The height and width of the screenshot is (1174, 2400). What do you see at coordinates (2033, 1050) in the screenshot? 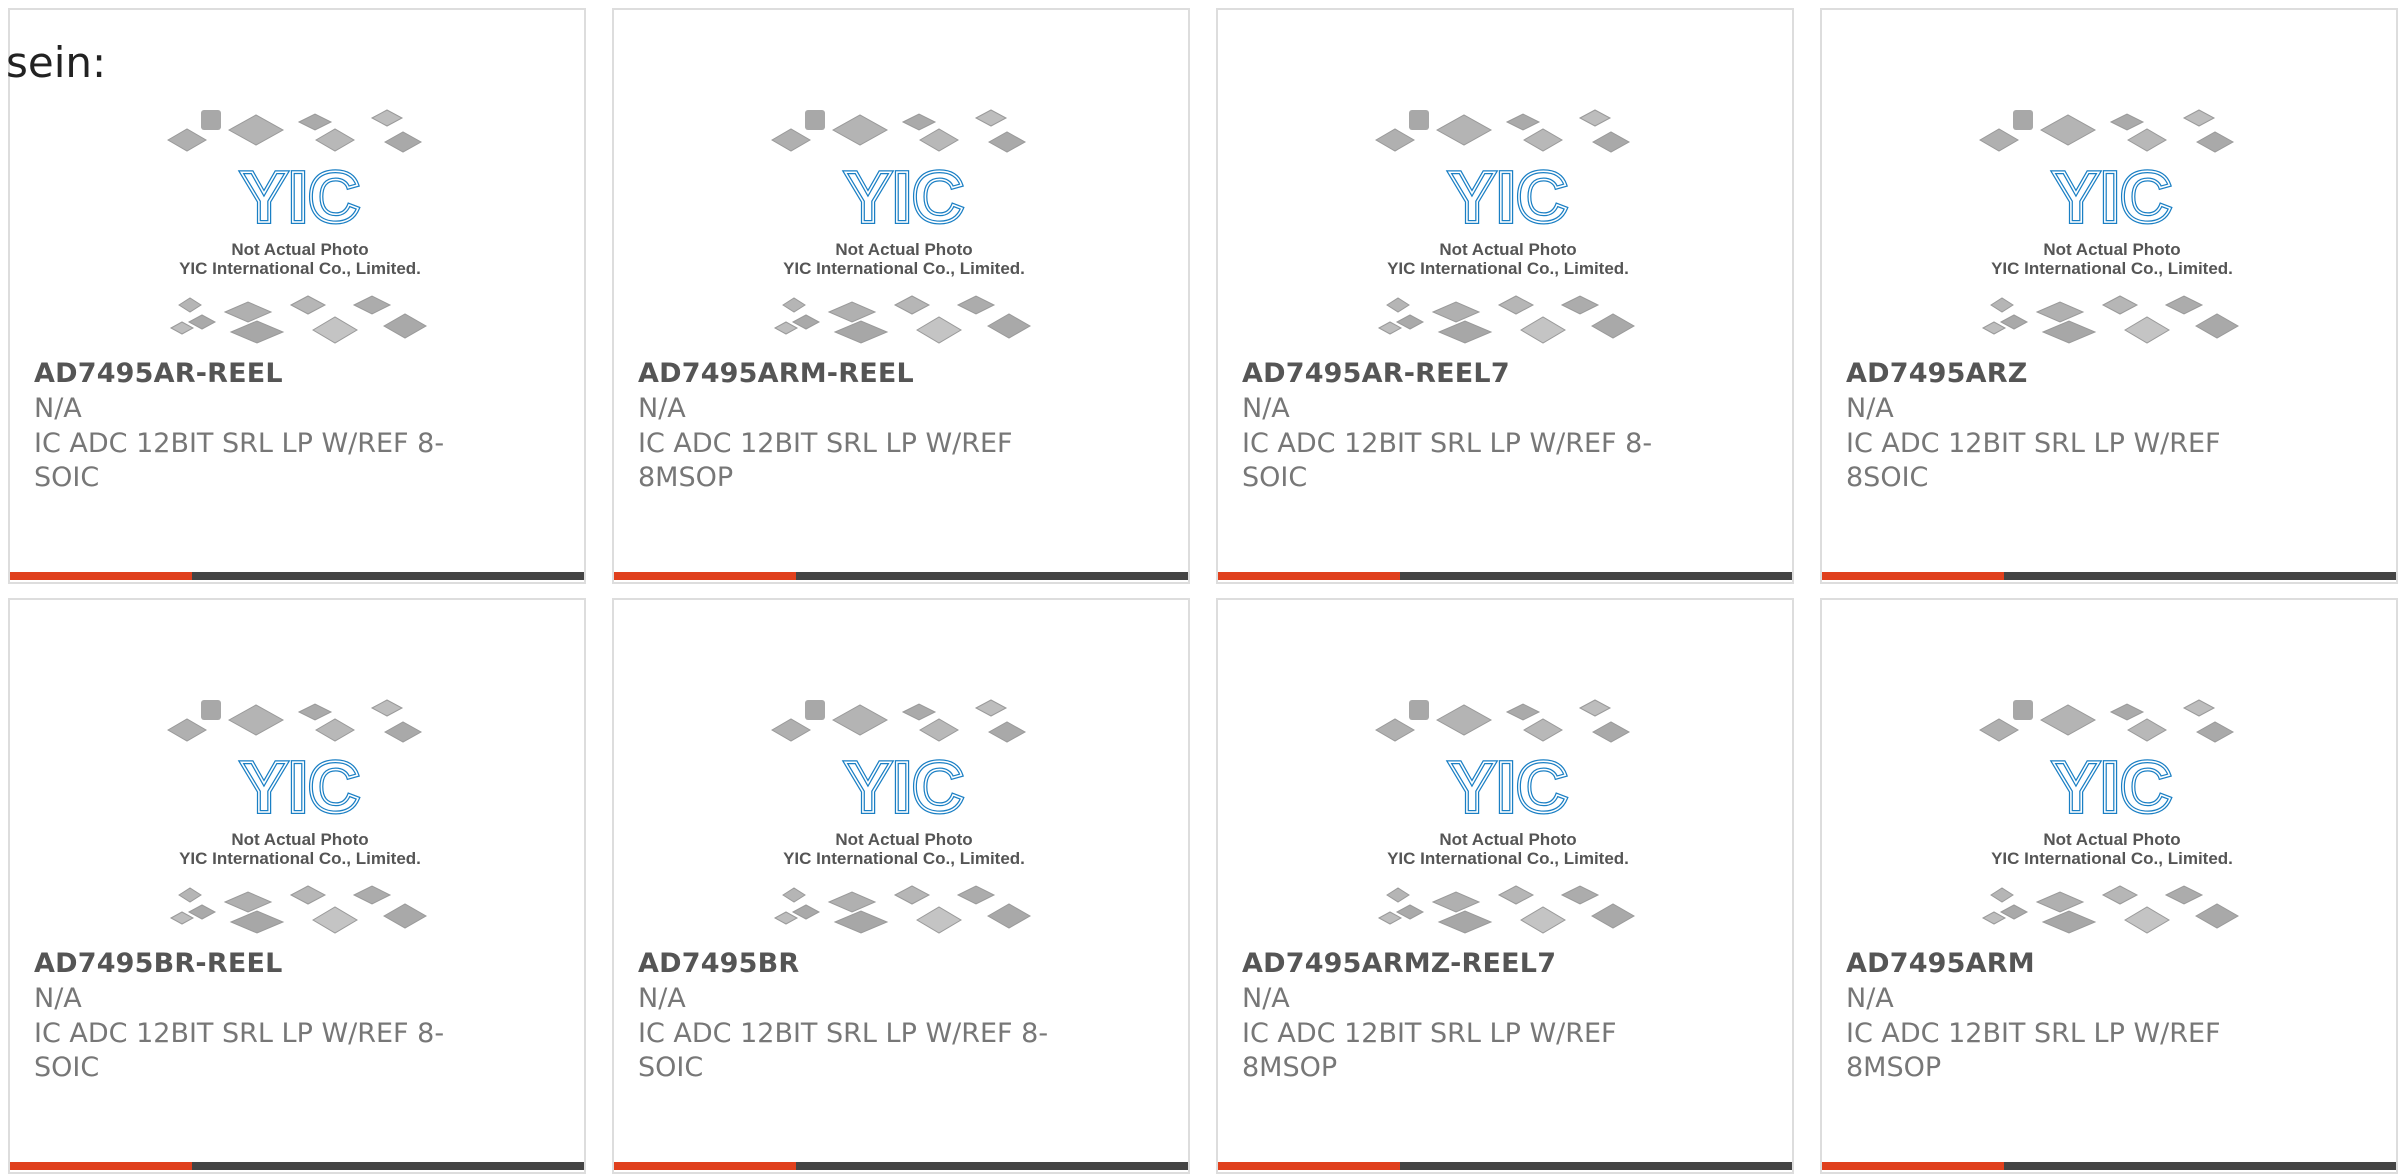
I see `product-description: IC ADC 12BIT SRL LP W/REF 8MSOP` at bounding box center [2033, 1050].